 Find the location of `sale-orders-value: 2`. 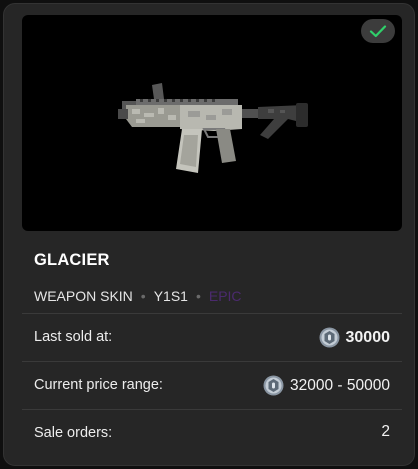

sale-orders-value: 2 is located at coordinates (385, 431).